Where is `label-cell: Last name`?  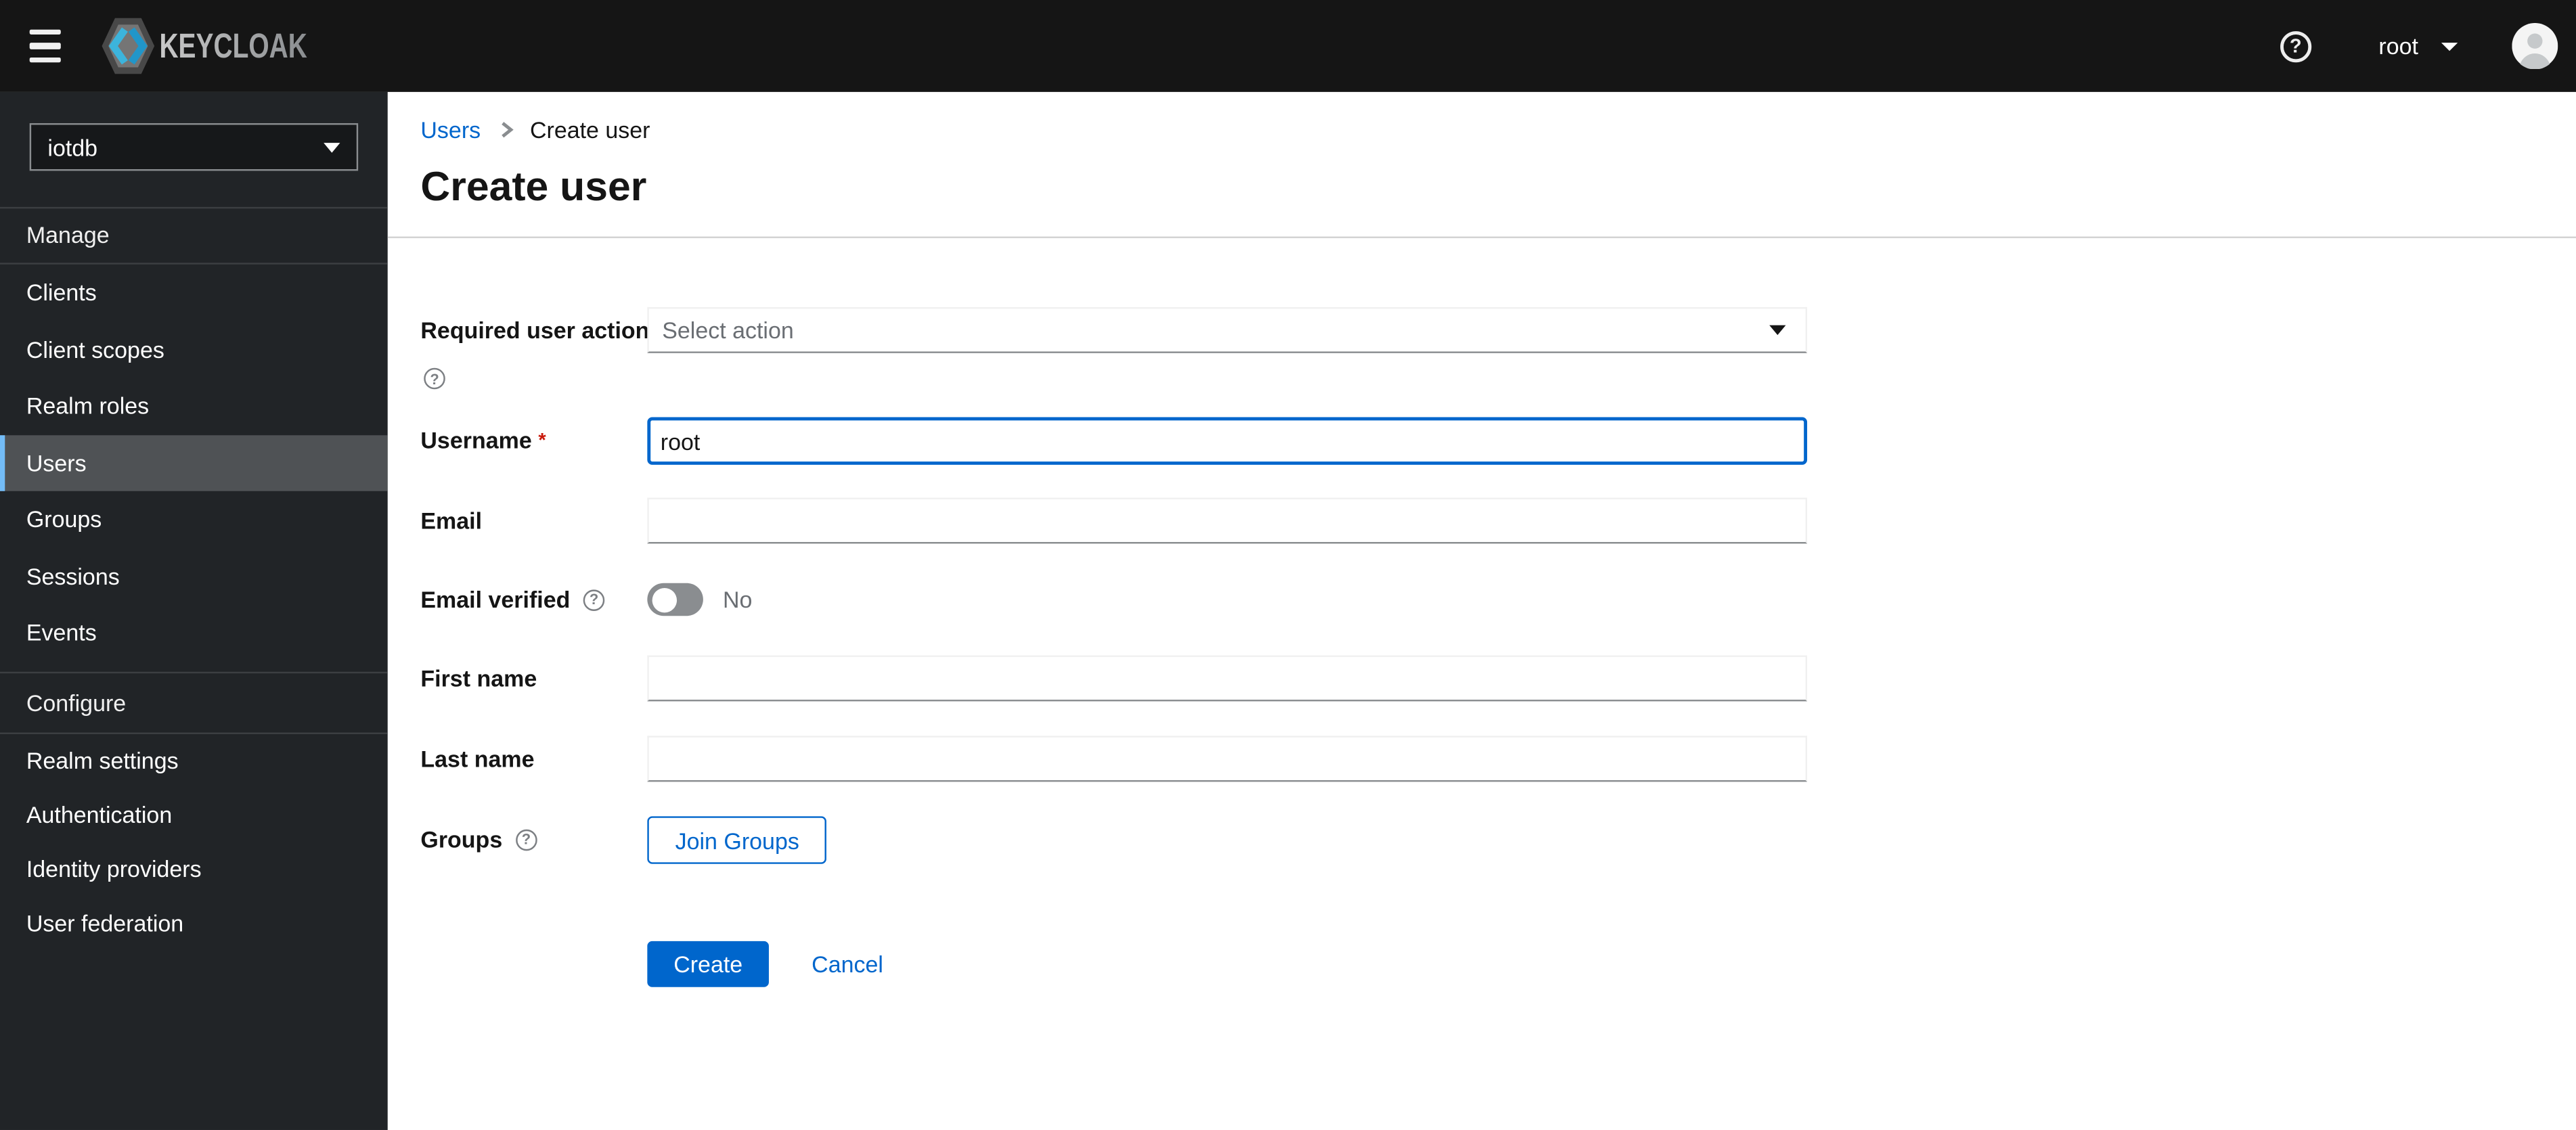 label-cell: Last name is located at coordinates (533, 759).